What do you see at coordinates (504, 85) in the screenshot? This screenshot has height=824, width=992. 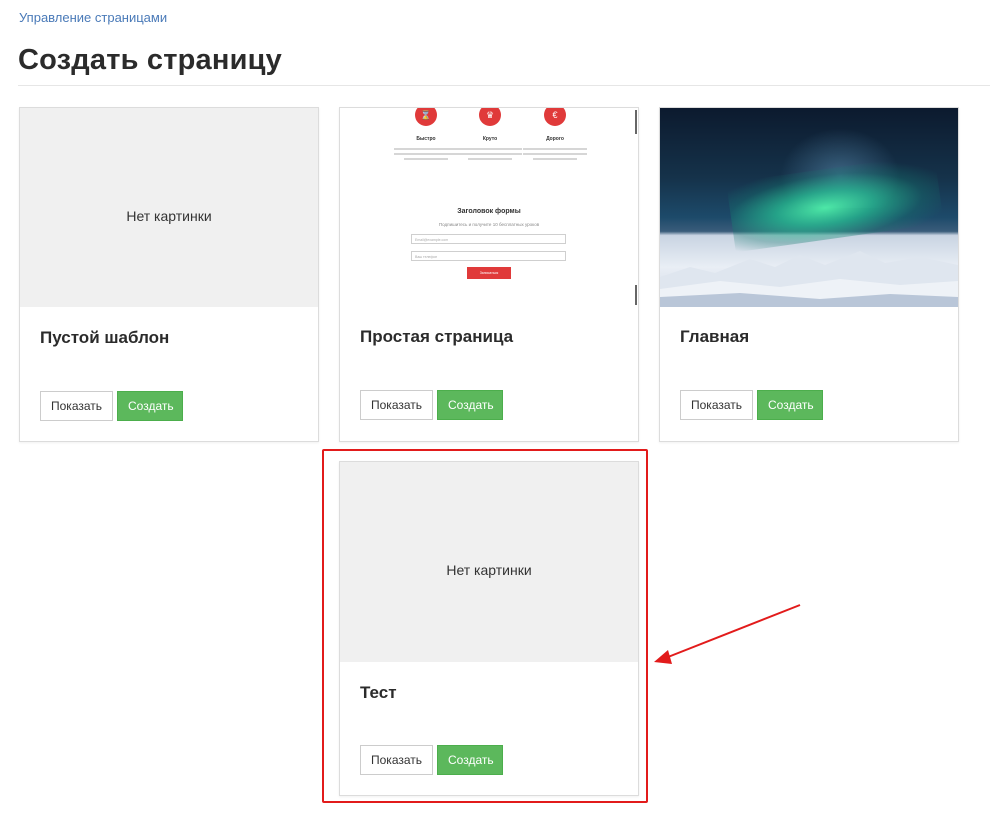 I see `title-divider` at bounding box center [504, 85].